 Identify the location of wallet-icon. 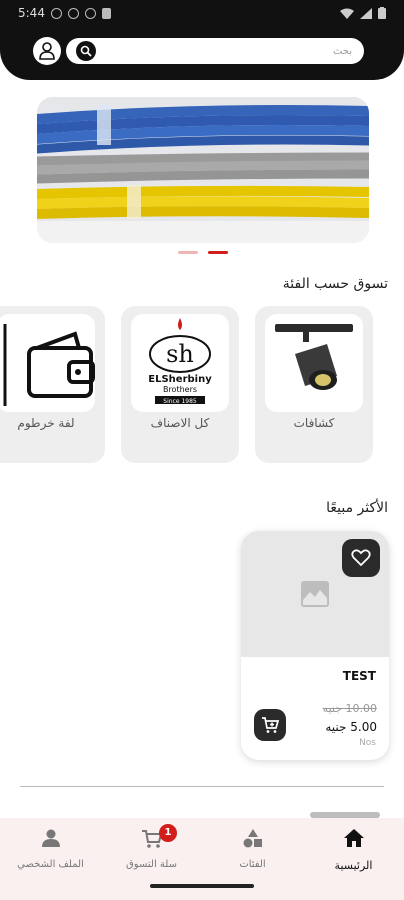
(49, 365).